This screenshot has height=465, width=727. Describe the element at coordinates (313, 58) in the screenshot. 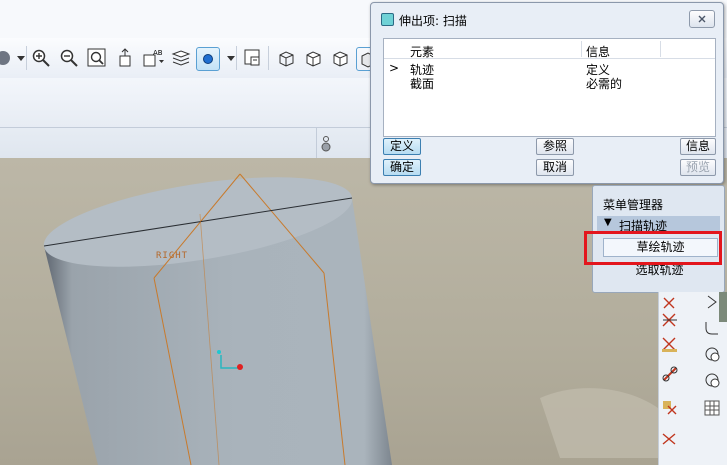

I see `hidden-line-cube-icon` at that location.